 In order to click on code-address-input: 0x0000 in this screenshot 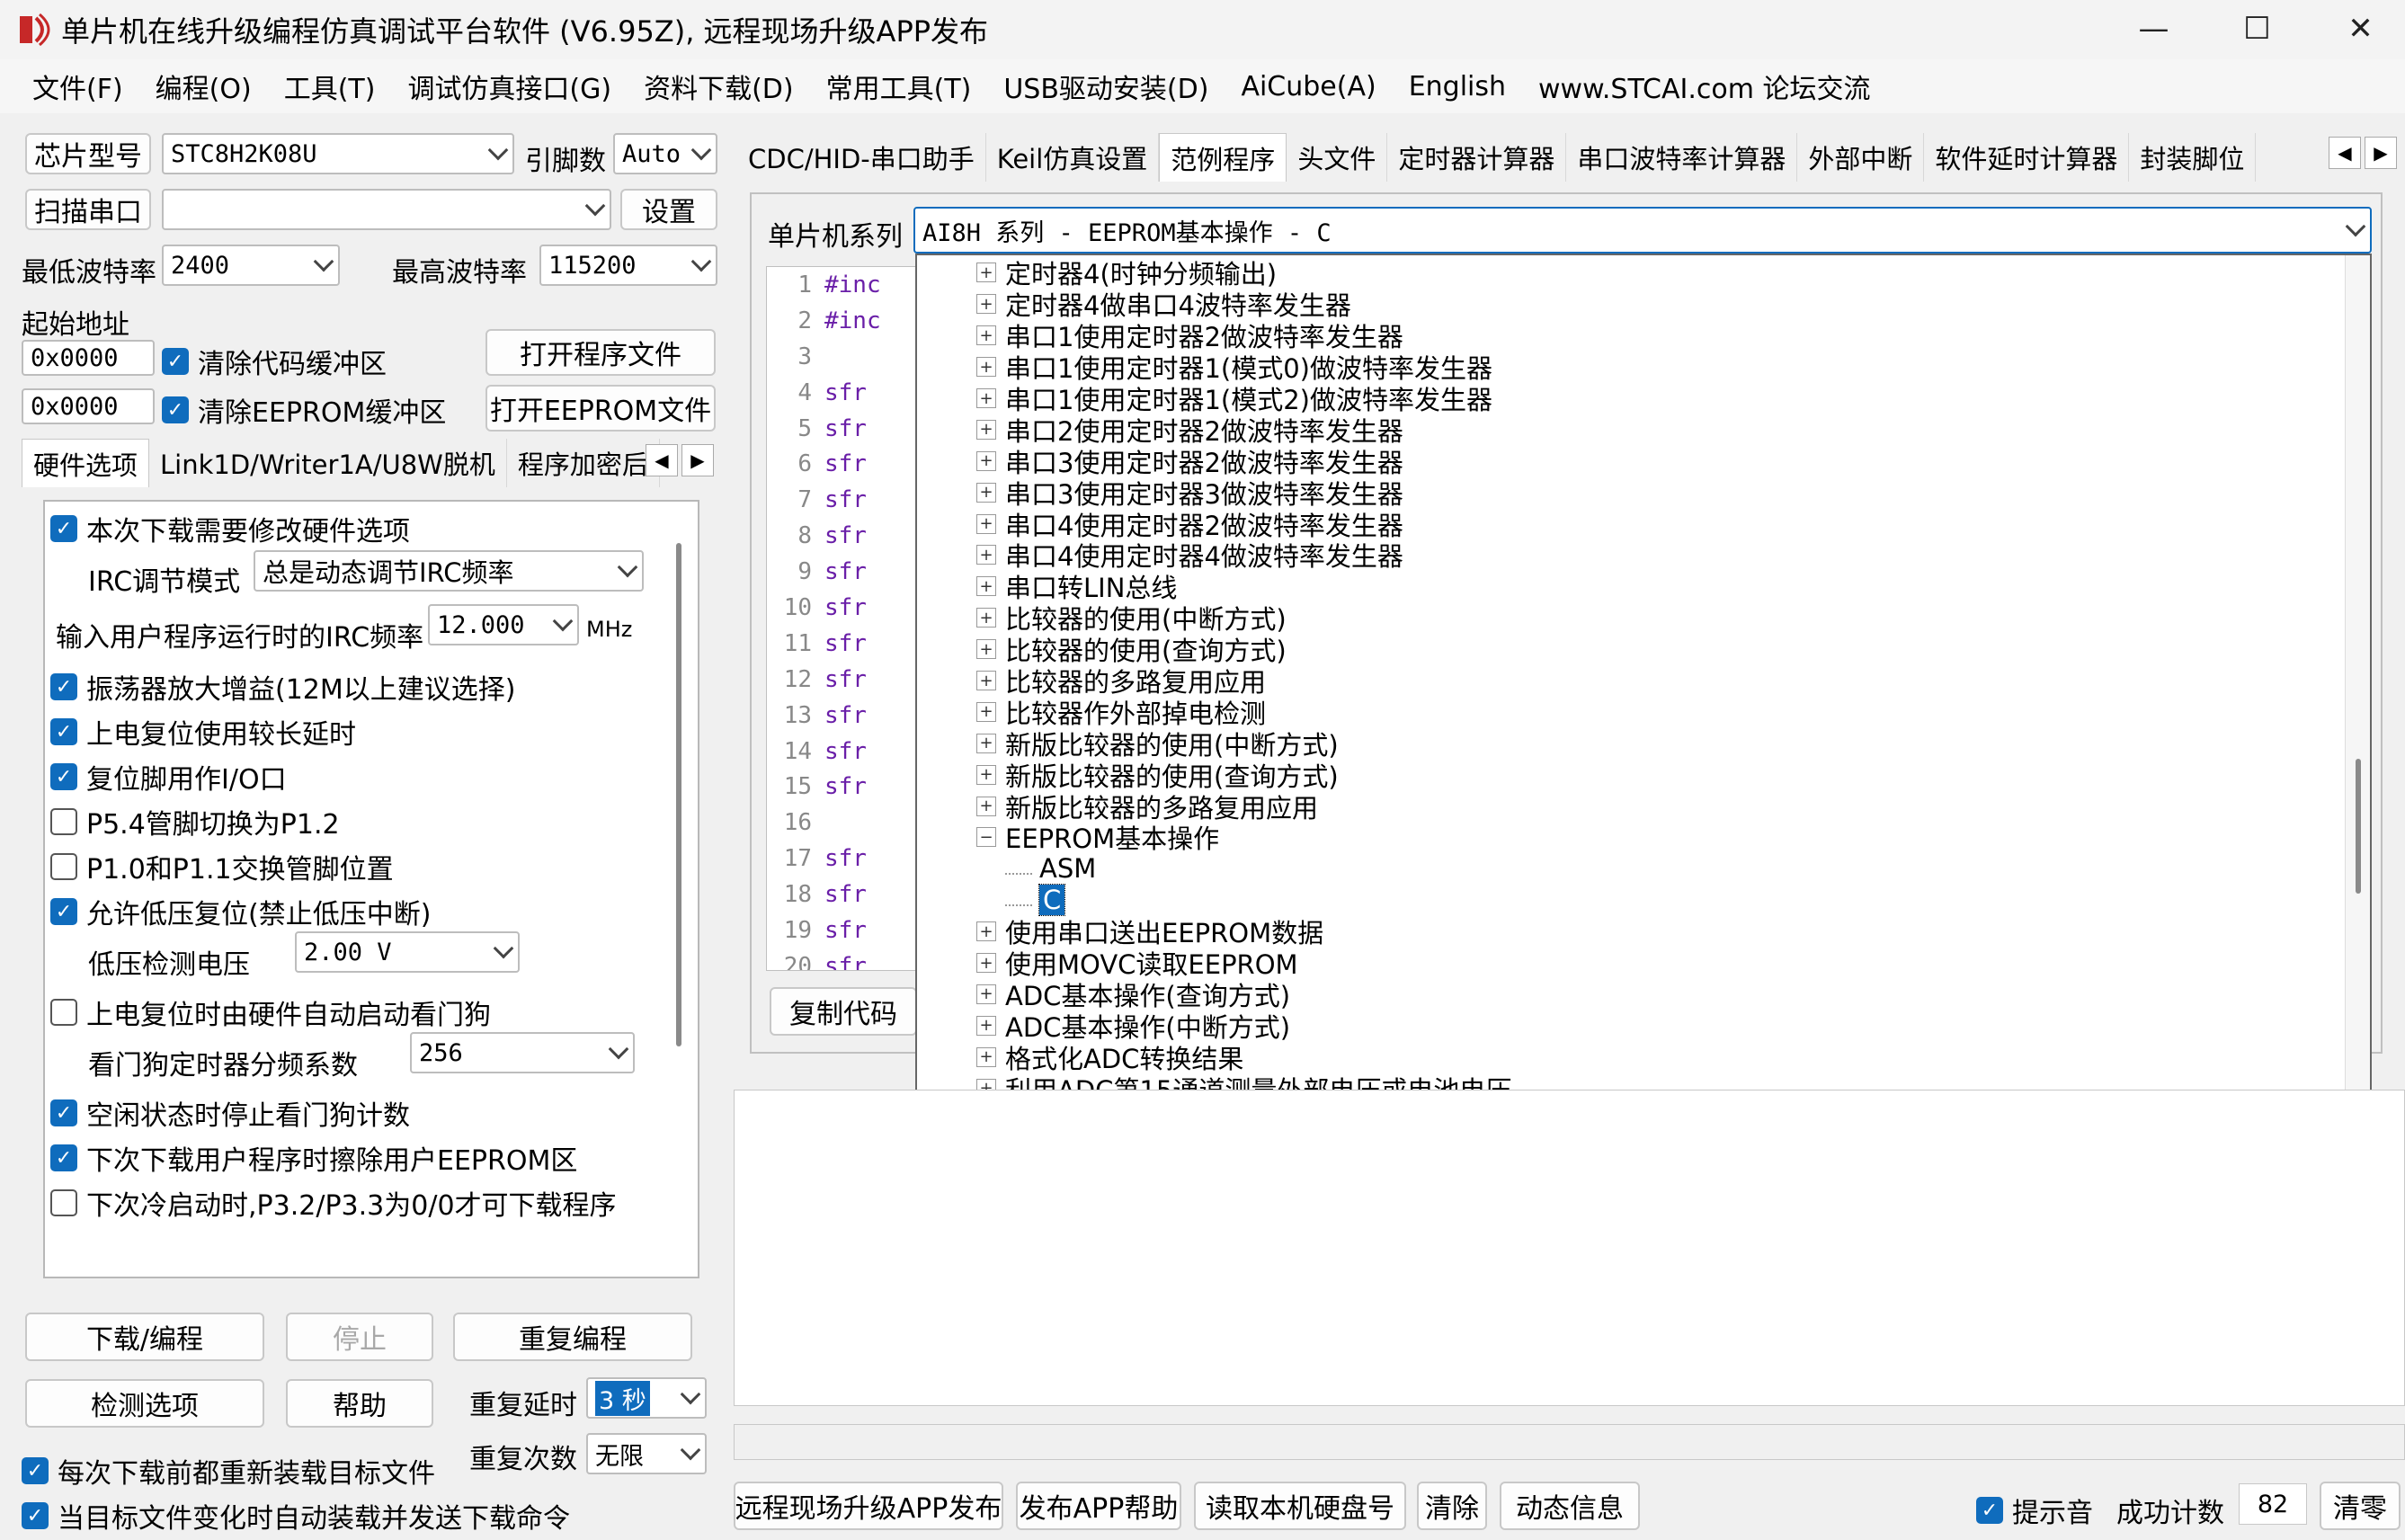, I will do `click(88, 358)`.